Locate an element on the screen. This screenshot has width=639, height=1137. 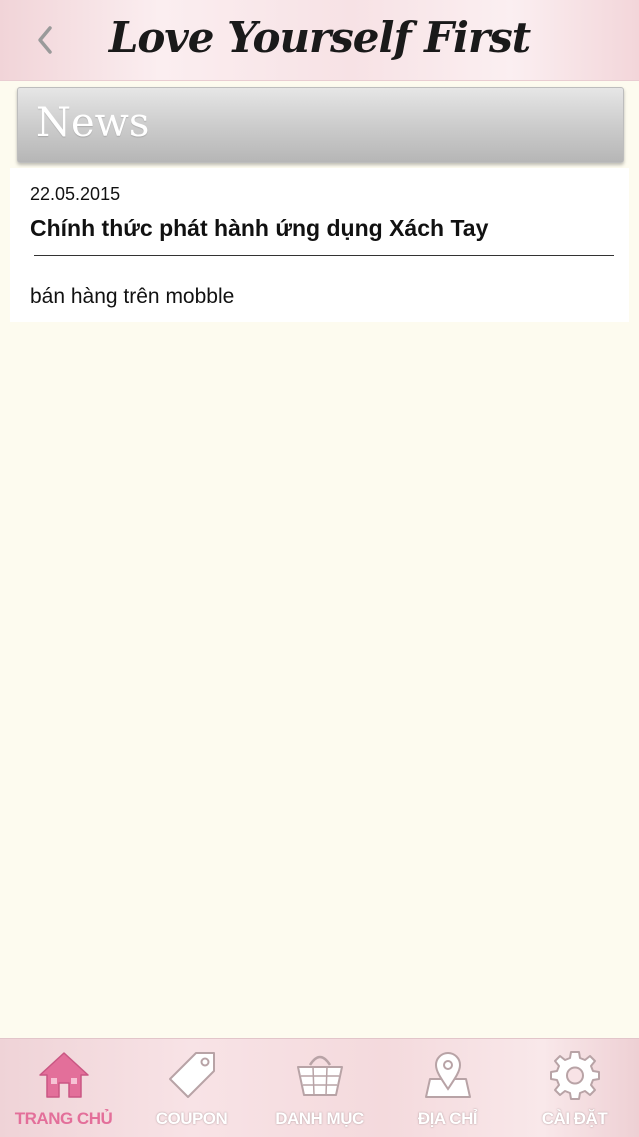
basket-icon is located at coordinates (320, 1075).